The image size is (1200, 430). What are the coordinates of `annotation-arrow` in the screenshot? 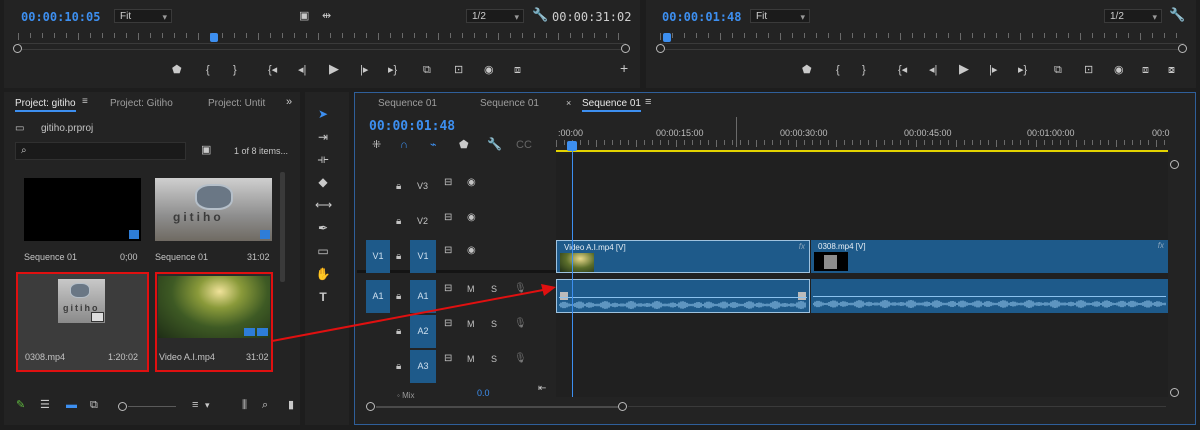 It's located at (413, 313).